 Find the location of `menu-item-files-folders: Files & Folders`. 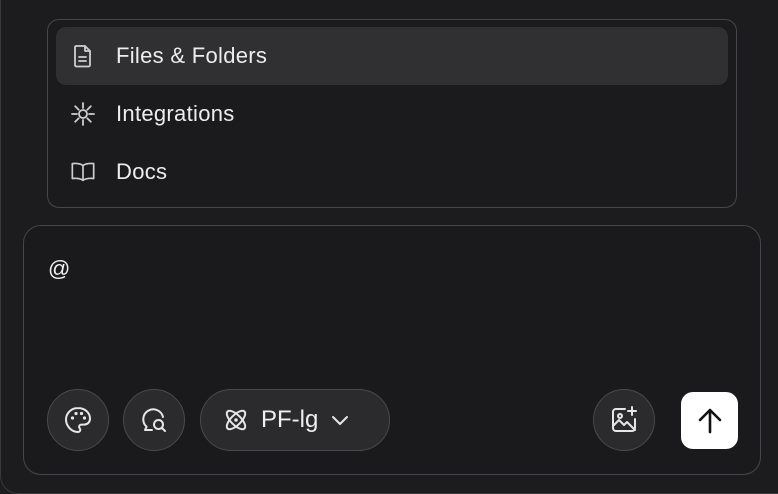

menu-item-files-folders: Files & Folders is located at coordinates (392, 56).